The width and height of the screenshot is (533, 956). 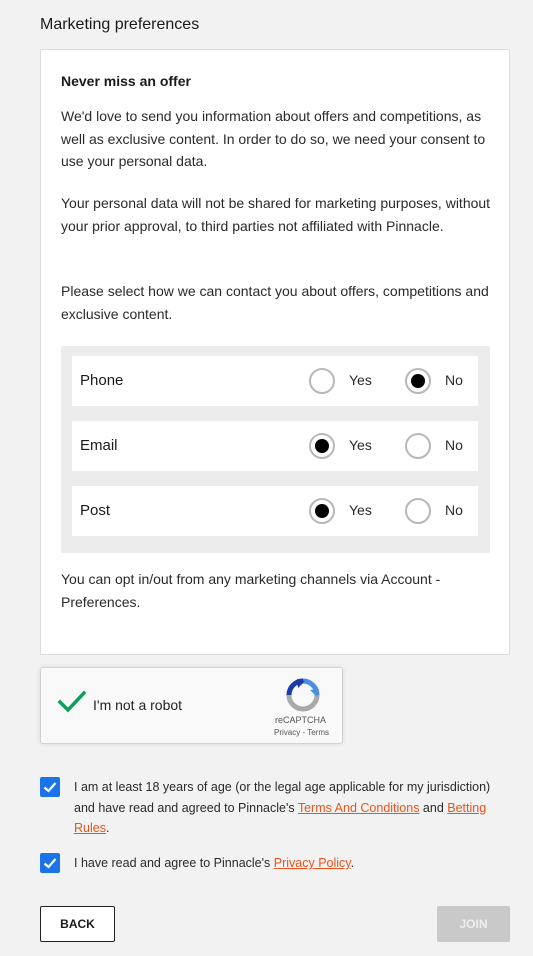 What do you see at coordinates (99, 445) in the screenshot?
I see `preference-label-email: Email` at bounding box center [99, 445].